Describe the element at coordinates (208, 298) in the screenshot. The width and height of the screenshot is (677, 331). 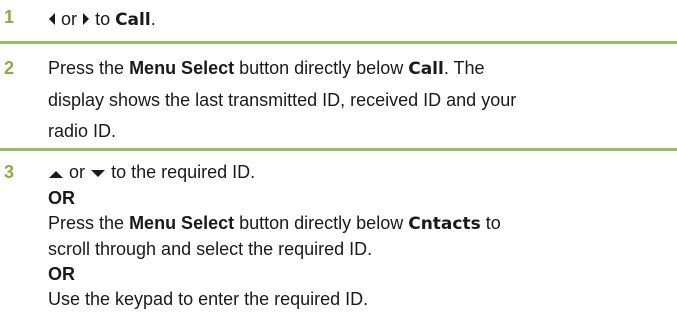
I see `step-3-line-6: Use the keypad to enter the required ID.` at that location.